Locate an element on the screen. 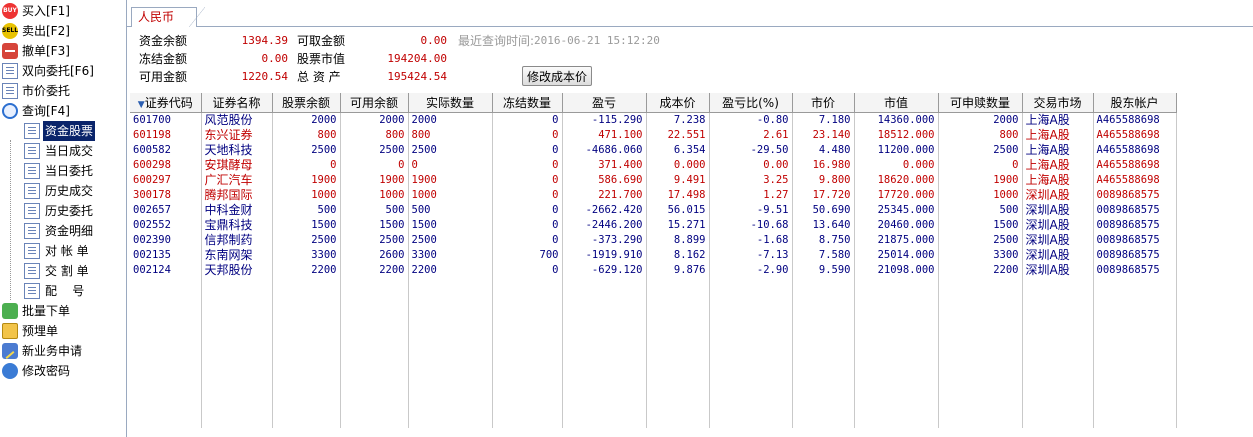 The height and width of the screenshot is (437, 1253). tab-label: 人民币 is located at coordinates (156, 17).